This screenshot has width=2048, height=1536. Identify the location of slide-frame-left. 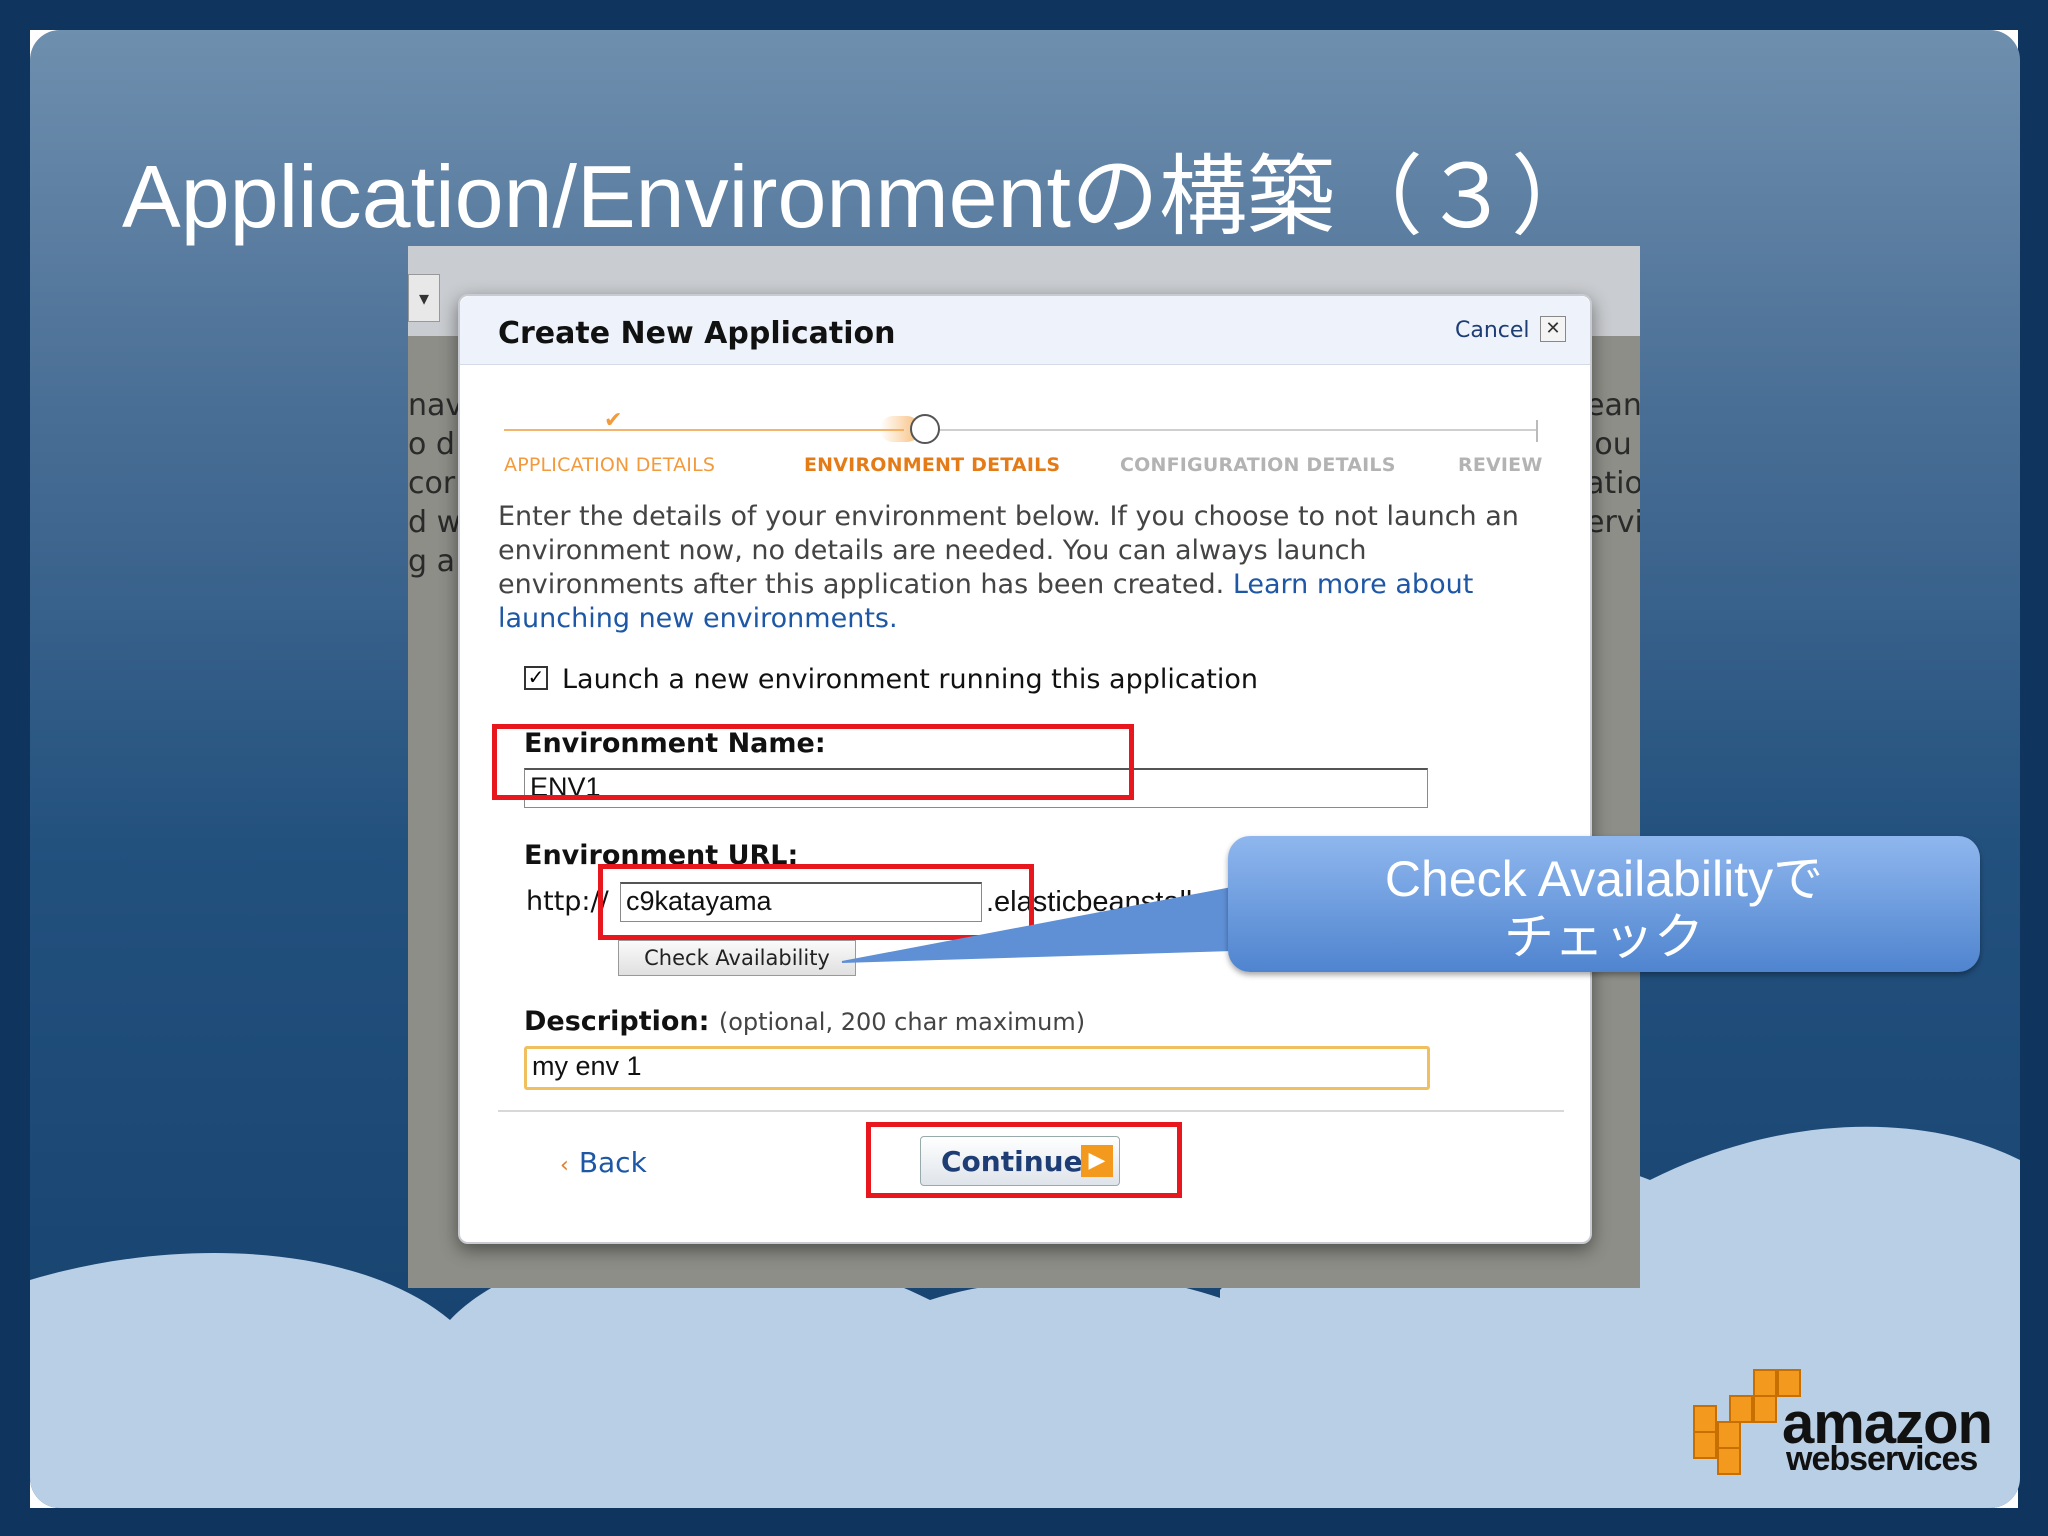
(15, 768).